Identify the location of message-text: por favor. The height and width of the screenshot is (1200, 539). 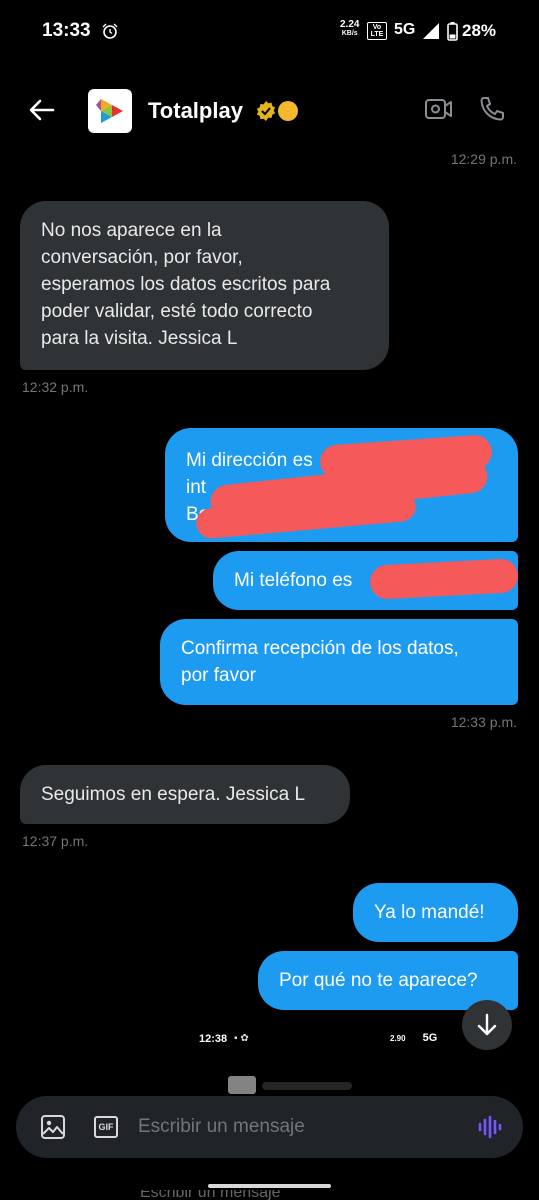
(218, 675).